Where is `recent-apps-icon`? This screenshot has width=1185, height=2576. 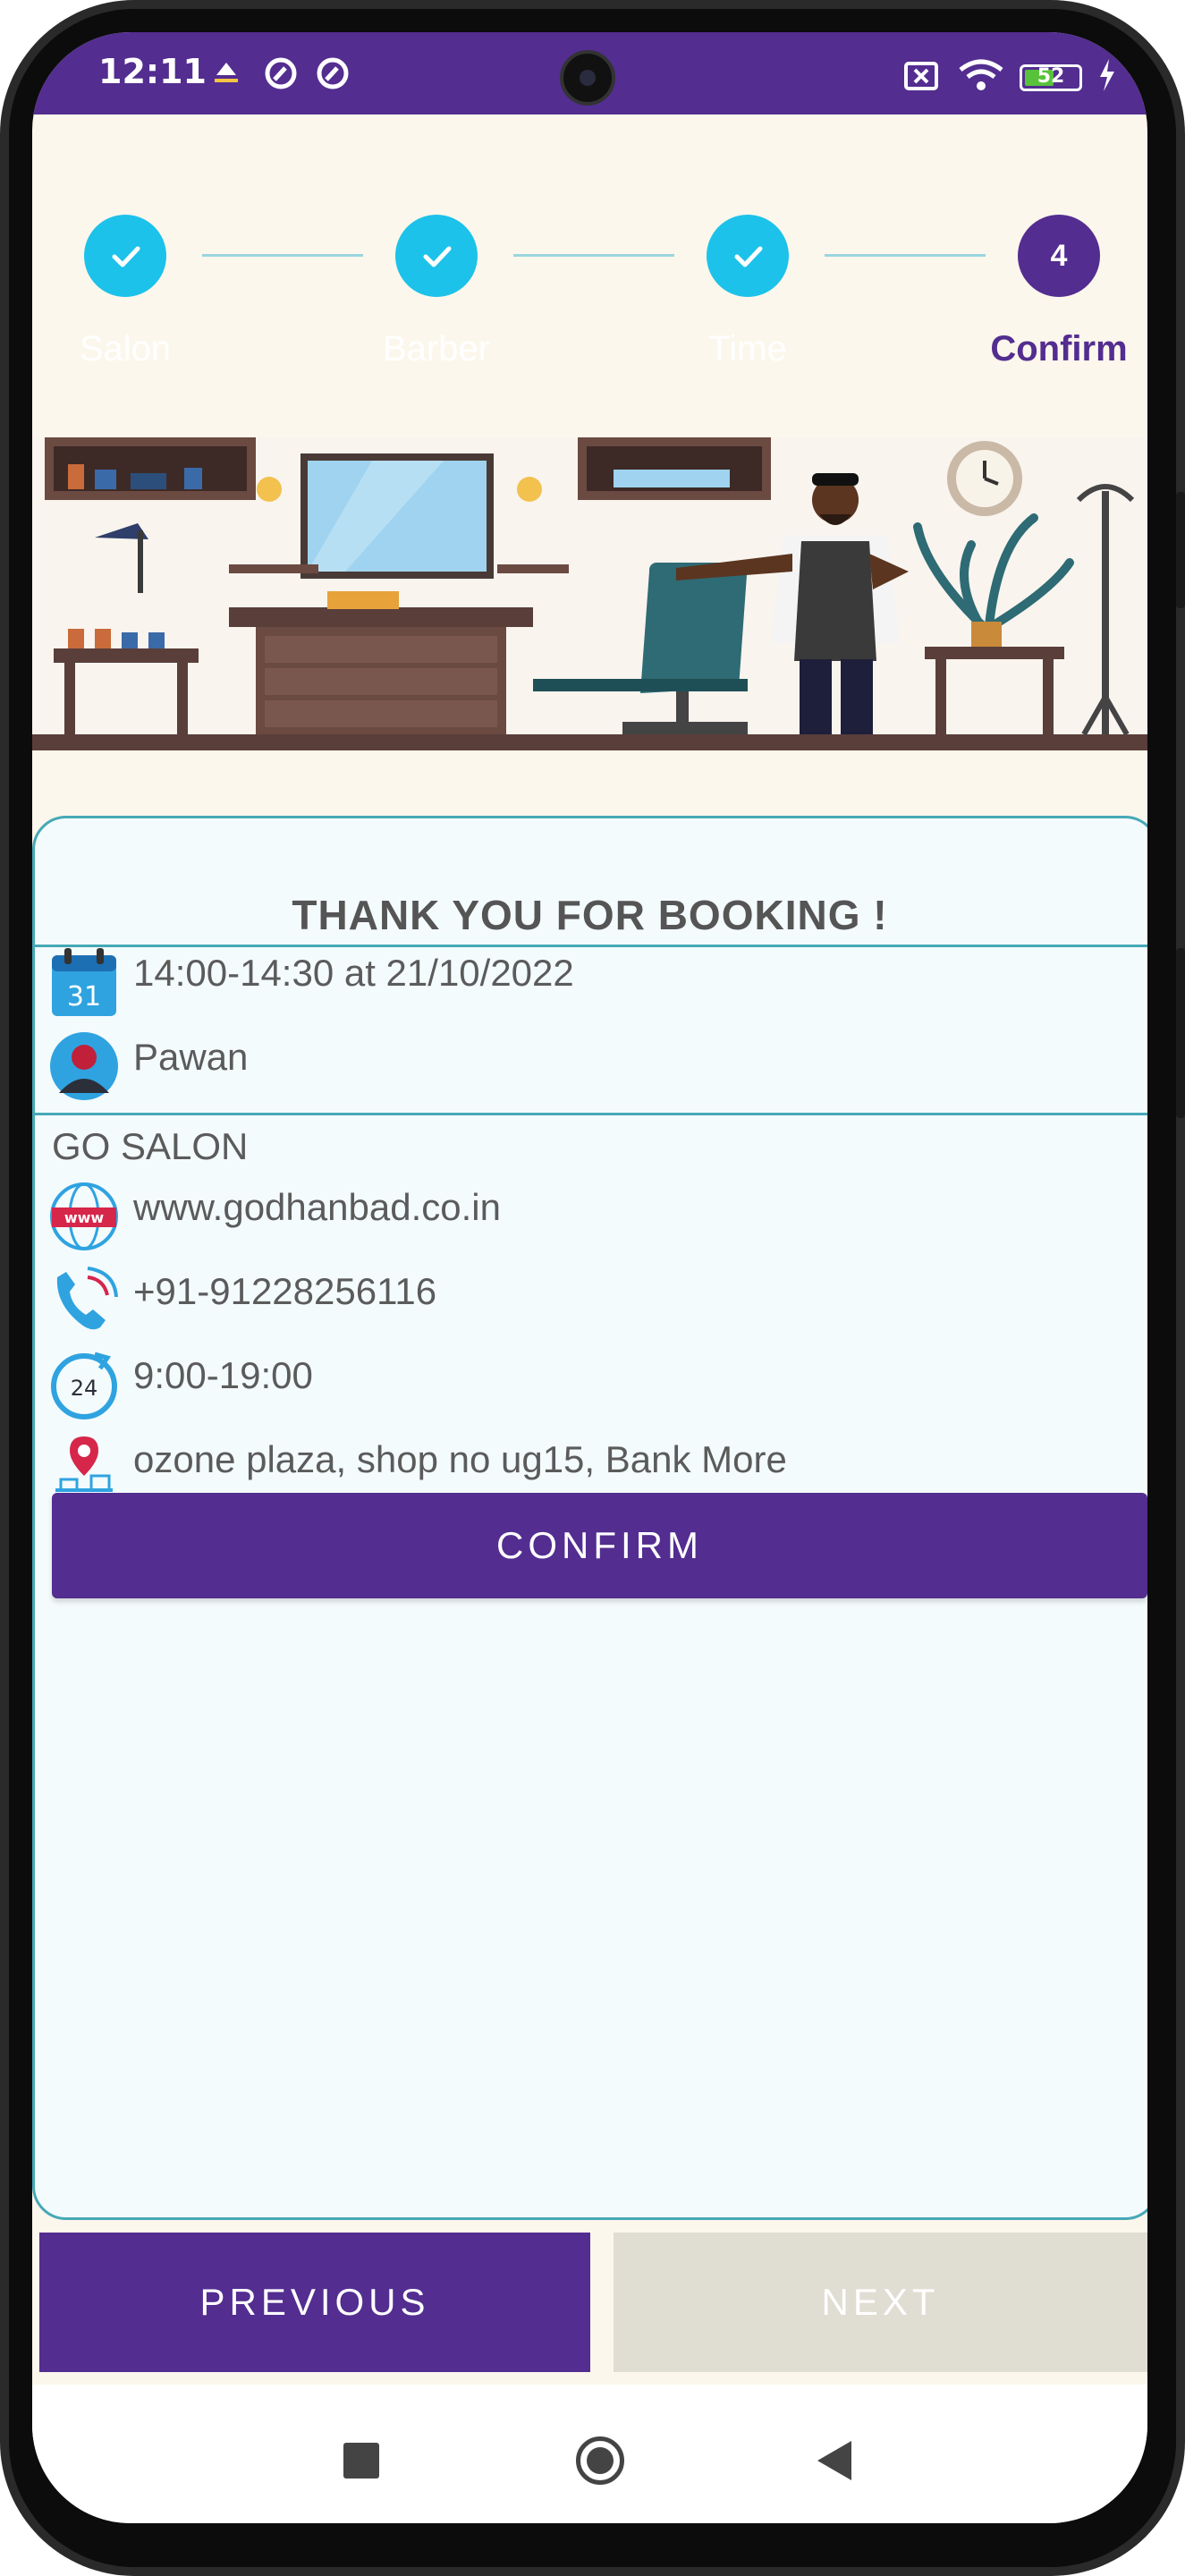 recent-apps-icon is located at coordinates (361, 2461).